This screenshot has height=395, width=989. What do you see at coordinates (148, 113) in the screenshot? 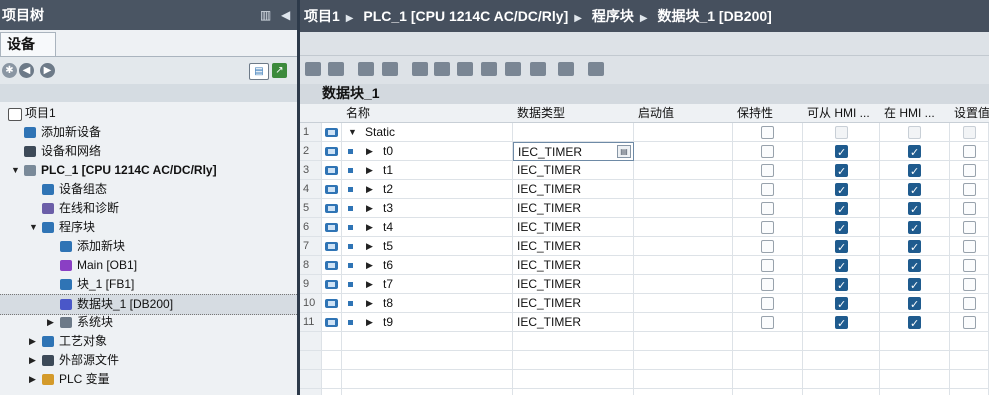
I see `tree-item: 项目1` at bounding box center [148, 113].